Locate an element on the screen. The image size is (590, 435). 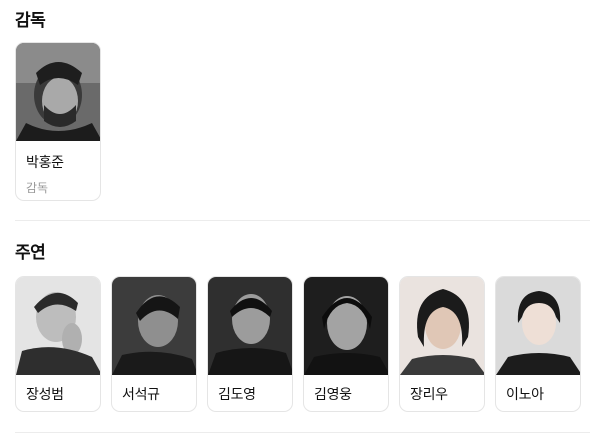
person-card-cast: 이노아 is located at coordinates (538, 344).